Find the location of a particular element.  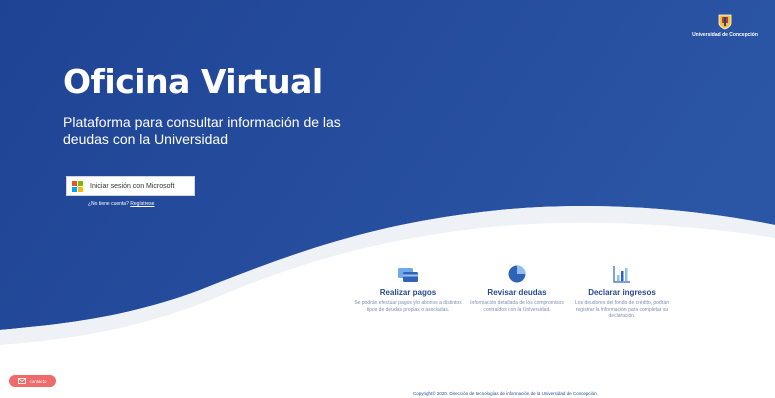

mail-icon is located at coordinates (22, 381).